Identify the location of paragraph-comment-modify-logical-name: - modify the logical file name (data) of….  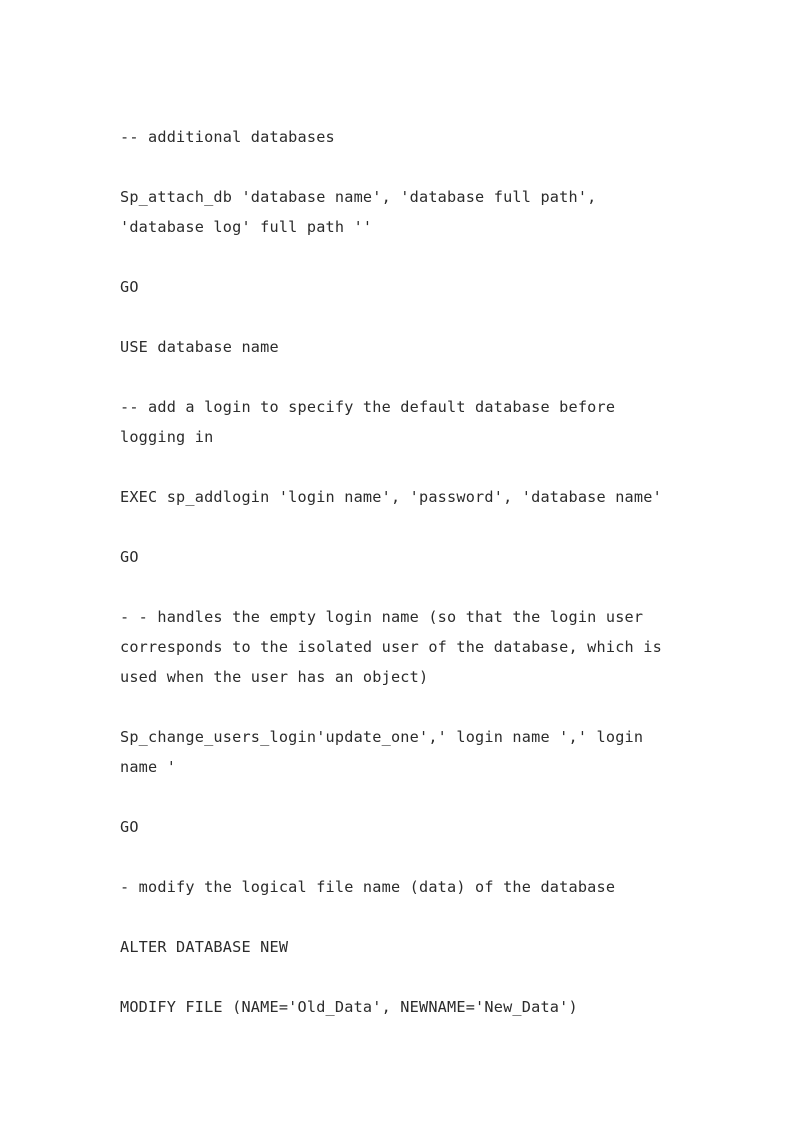
(368, 887).